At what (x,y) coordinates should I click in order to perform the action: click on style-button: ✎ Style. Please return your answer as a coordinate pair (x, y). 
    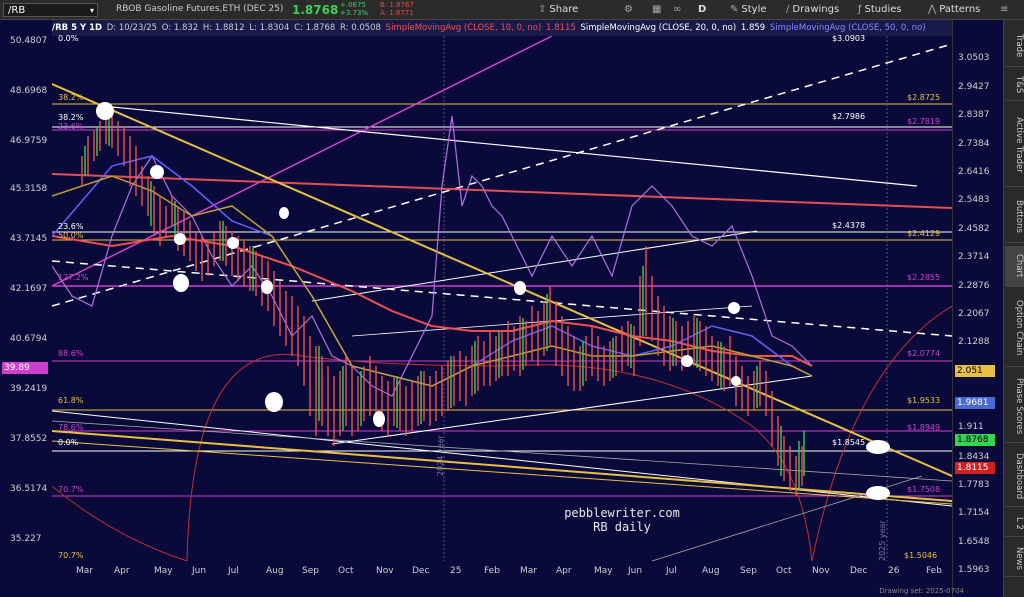
    Looking at the image, I should click on (748, 10).